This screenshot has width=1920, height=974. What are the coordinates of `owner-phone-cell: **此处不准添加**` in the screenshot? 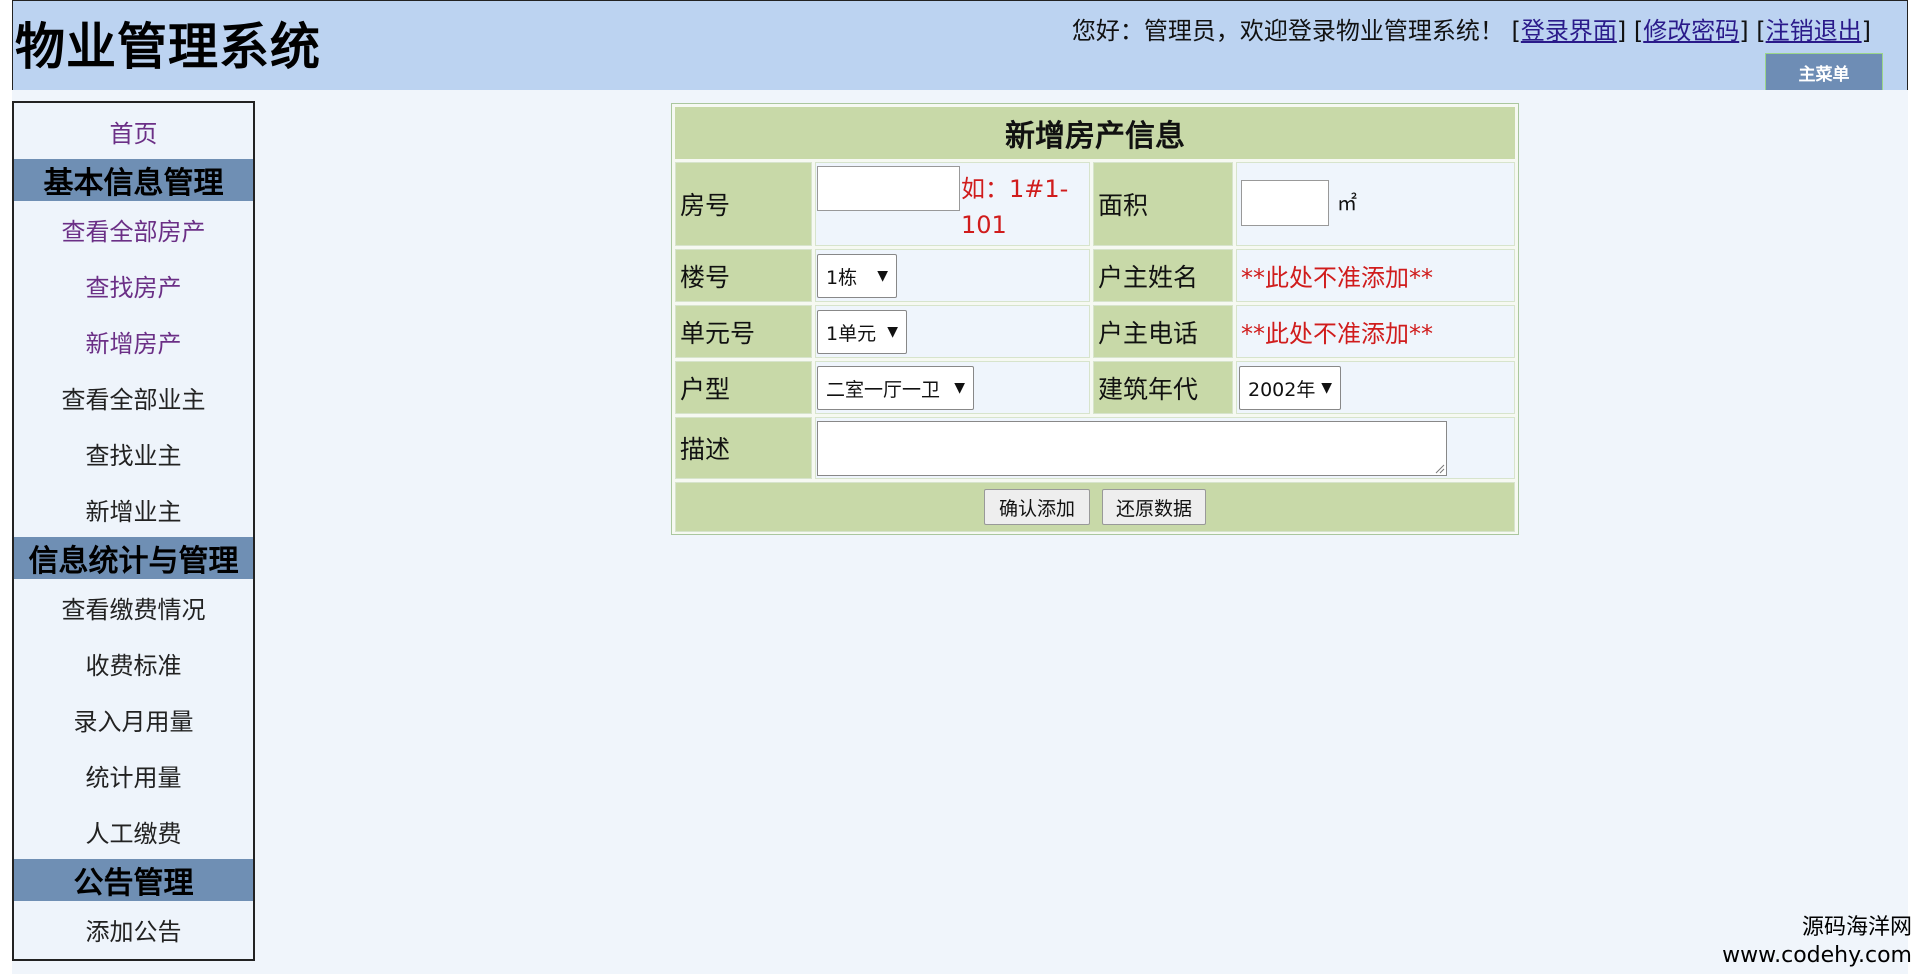 It's located at (1375, 331).